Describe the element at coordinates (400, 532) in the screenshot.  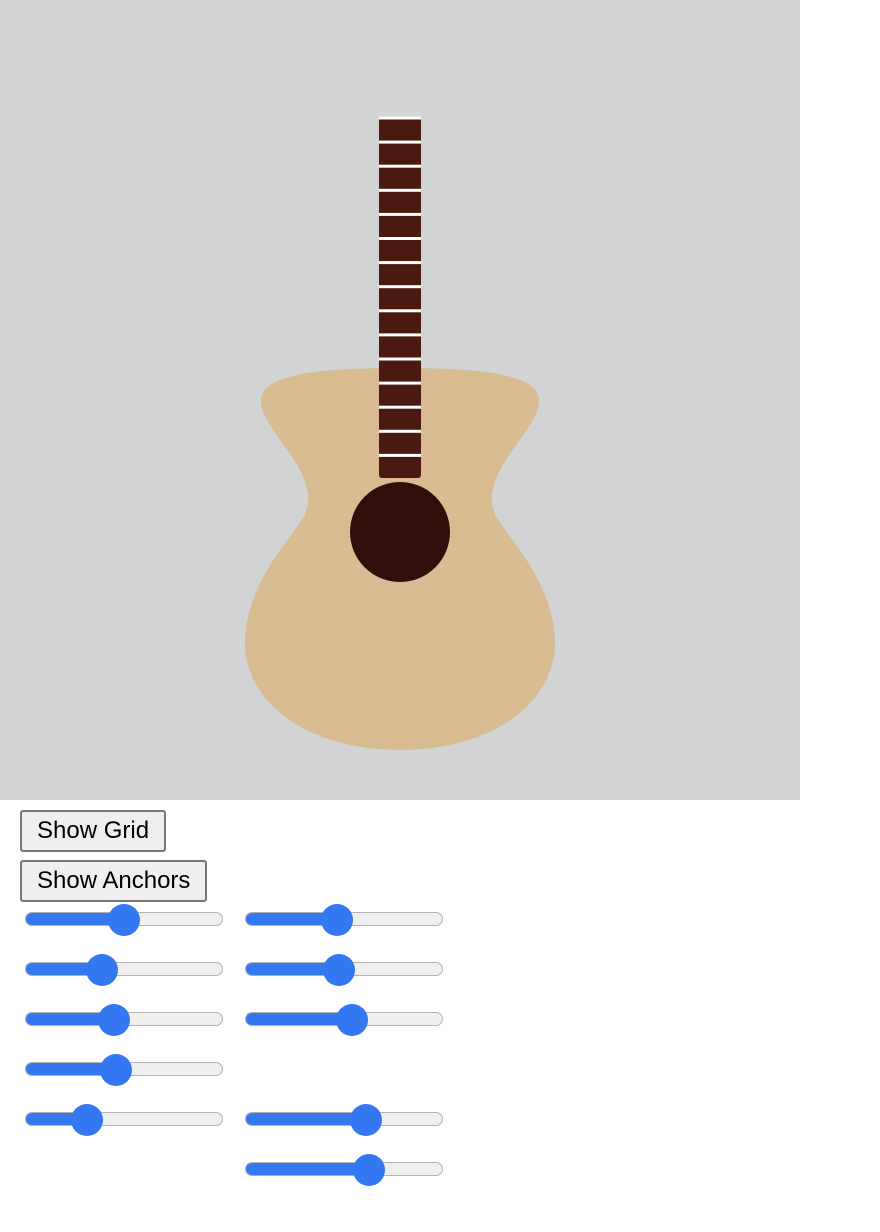
I see `guitar-soundhole` at that location.